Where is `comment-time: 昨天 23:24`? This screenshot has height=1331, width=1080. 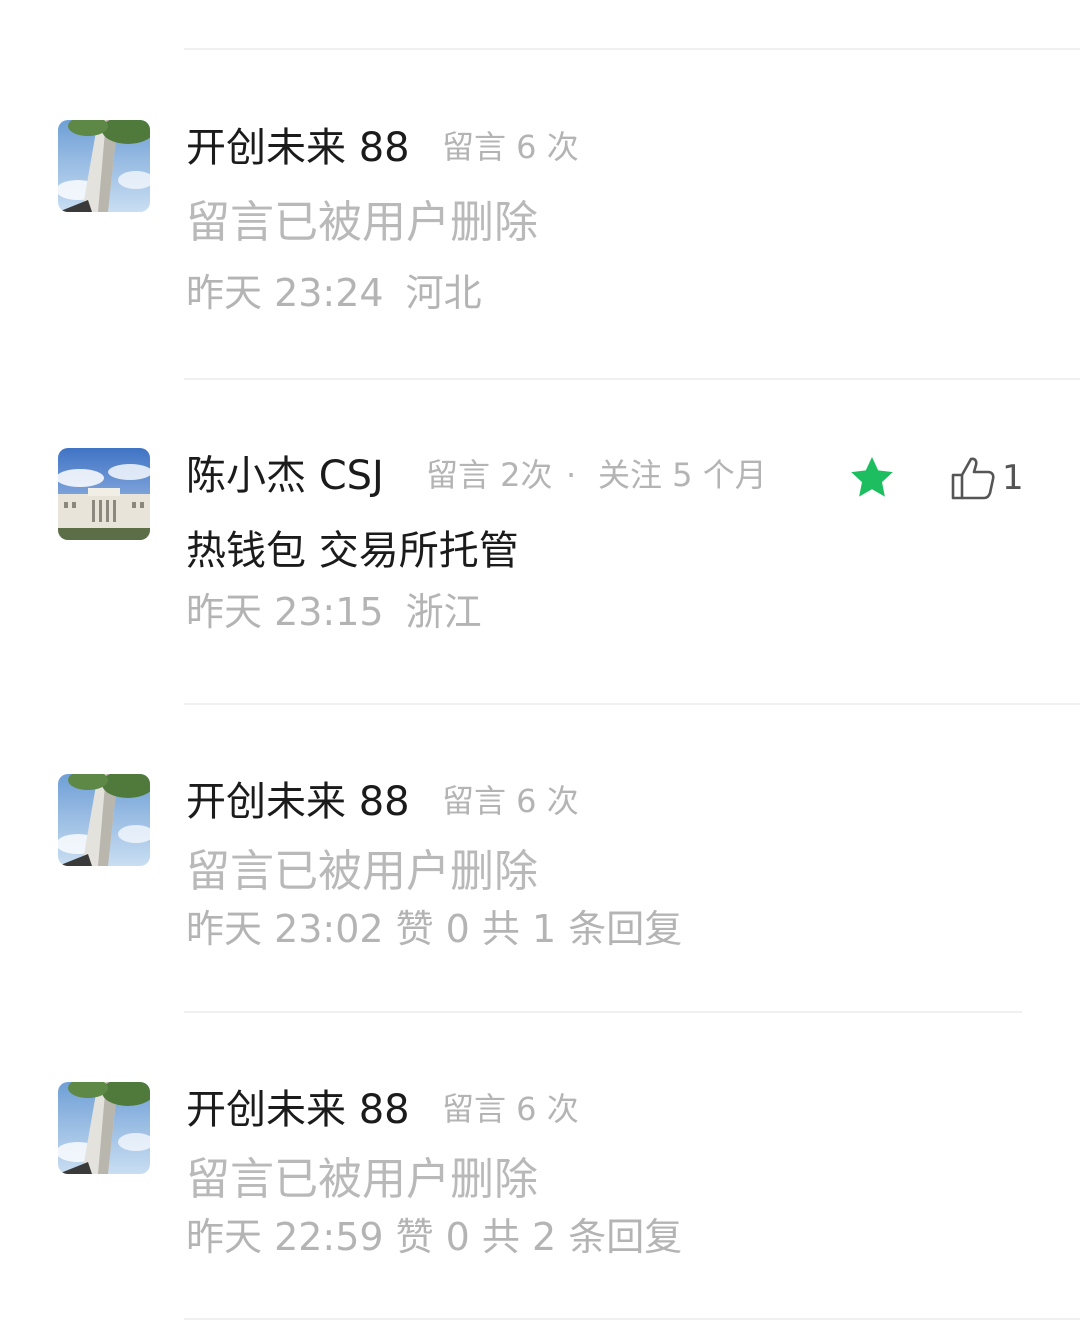 comment-time: 昨天 23:24 is located at coordinates (285, 293).